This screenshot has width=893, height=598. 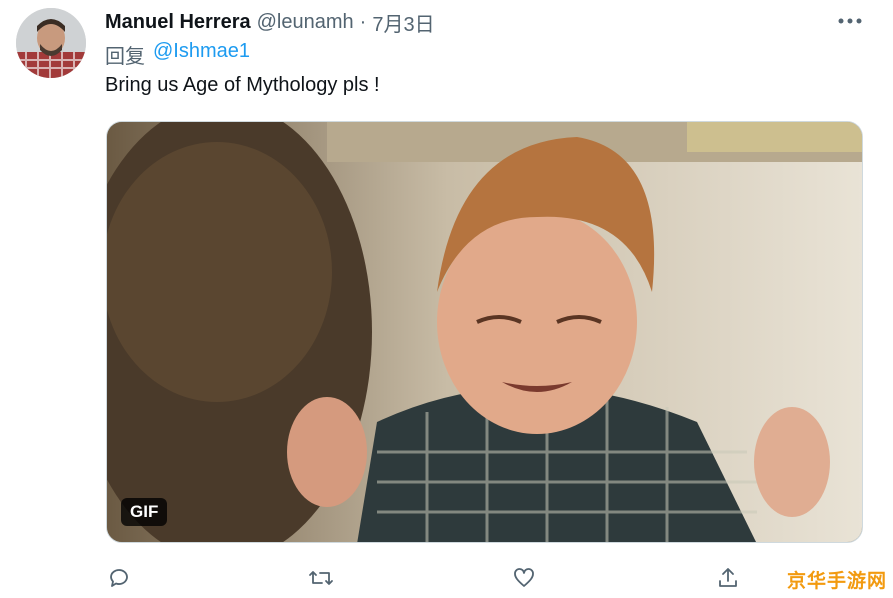 I want to click on more-icon, so click(x=850, y=21).